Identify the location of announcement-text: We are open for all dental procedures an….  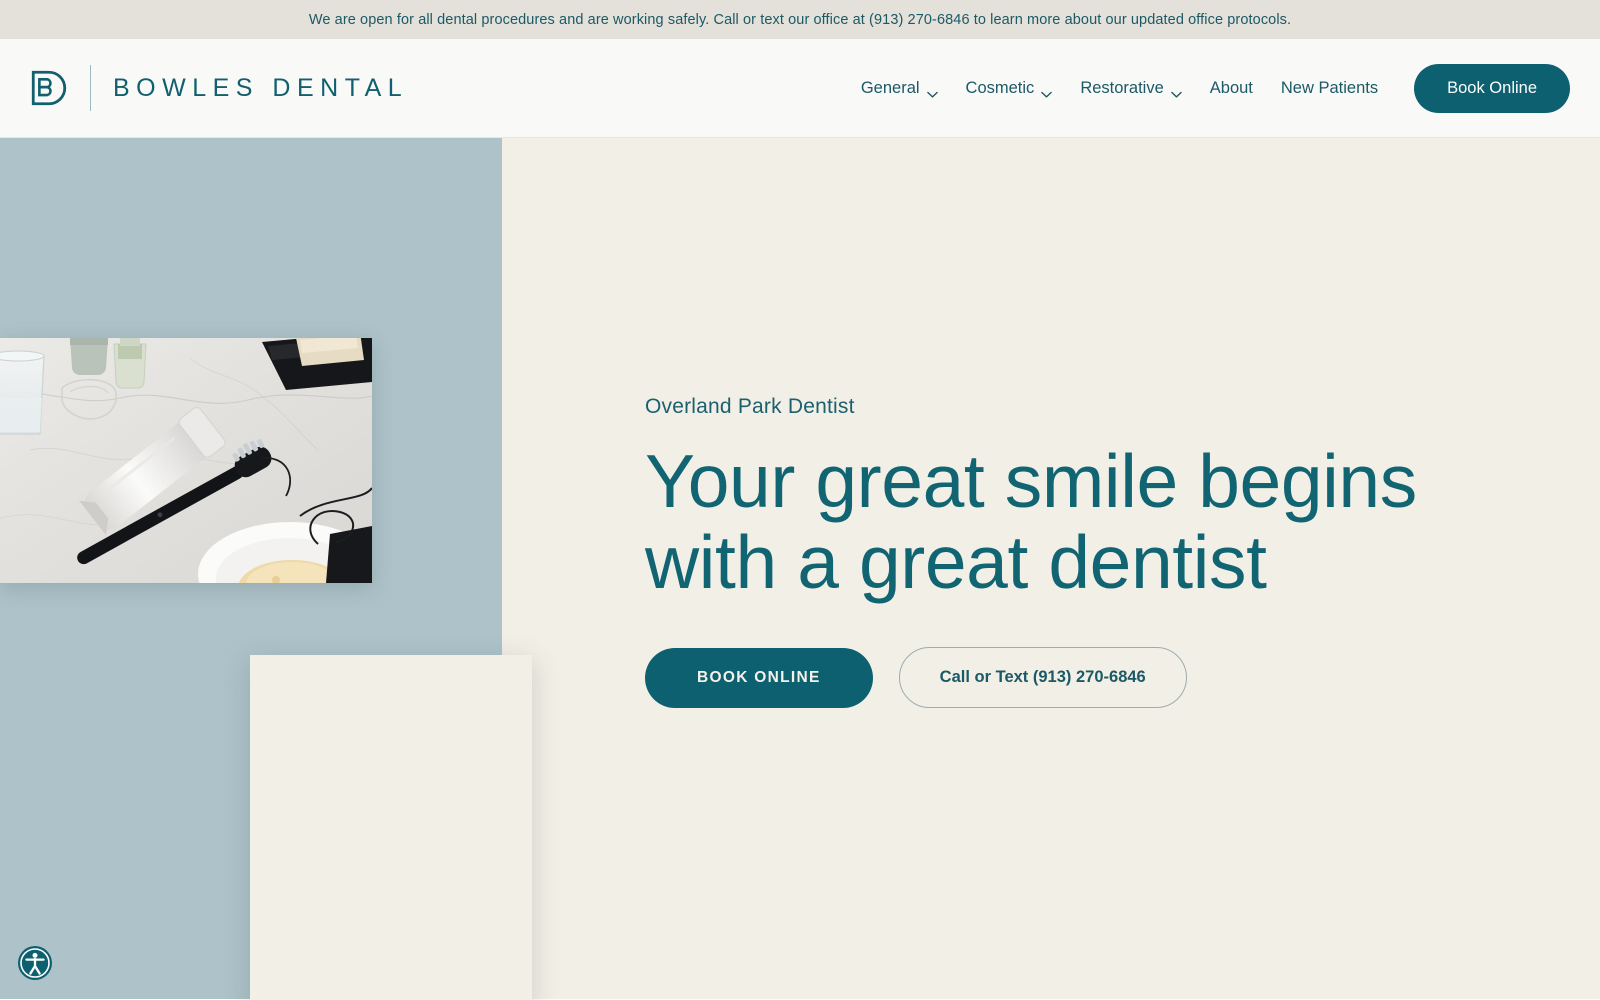
(800, 19).